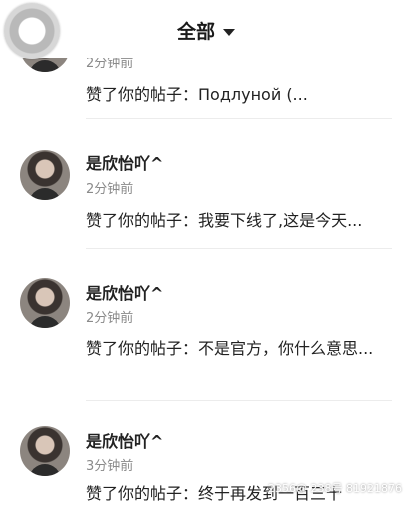  I want to click on caret-down-icon, so click(229, 32).